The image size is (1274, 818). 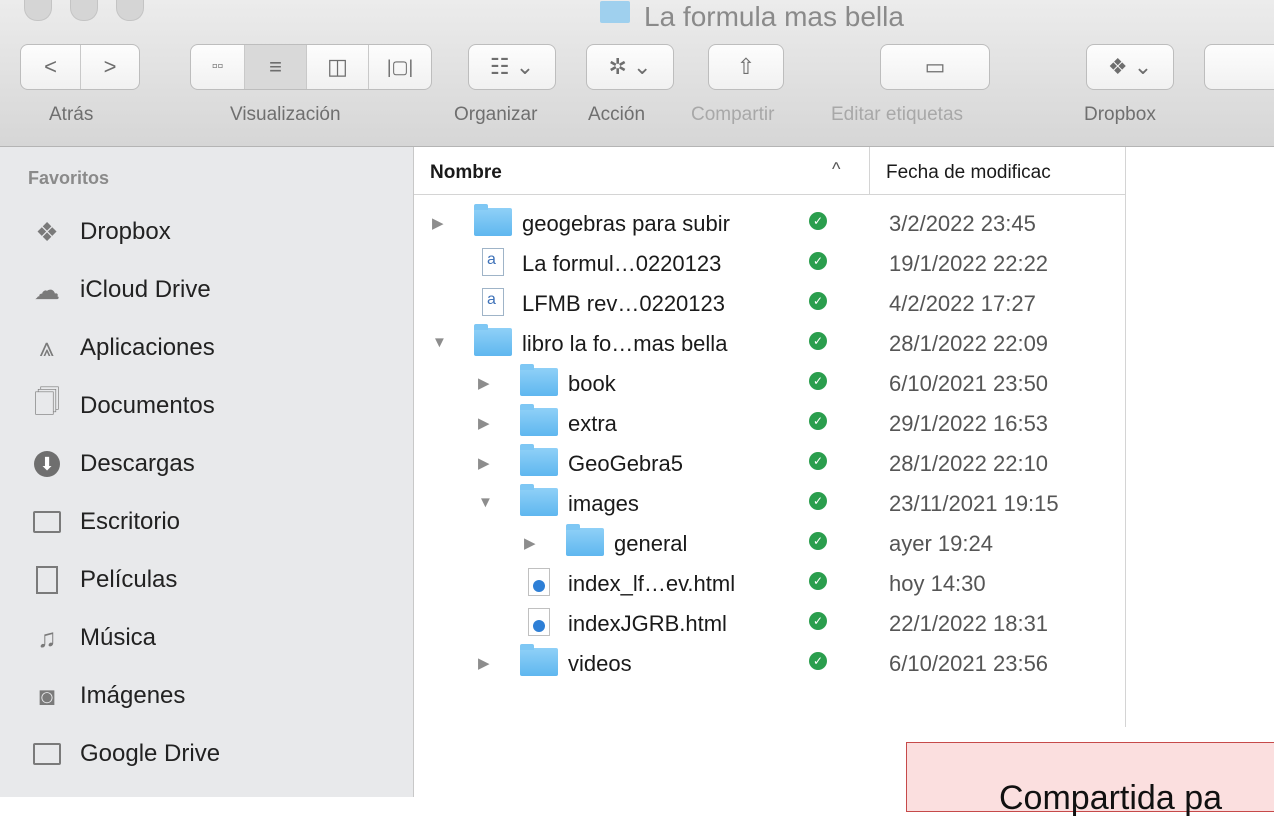 I want to click on file-name: images, so click(x=603, y=503).